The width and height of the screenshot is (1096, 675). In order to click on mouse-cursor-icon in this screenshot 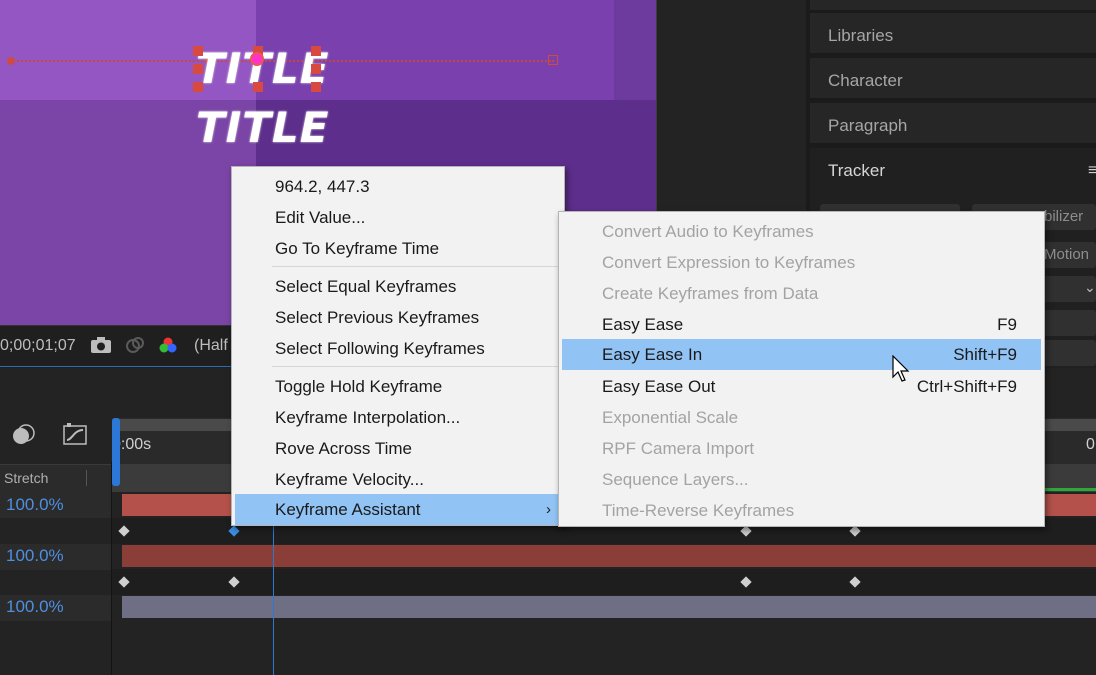, I will do `click(902, 371)`.